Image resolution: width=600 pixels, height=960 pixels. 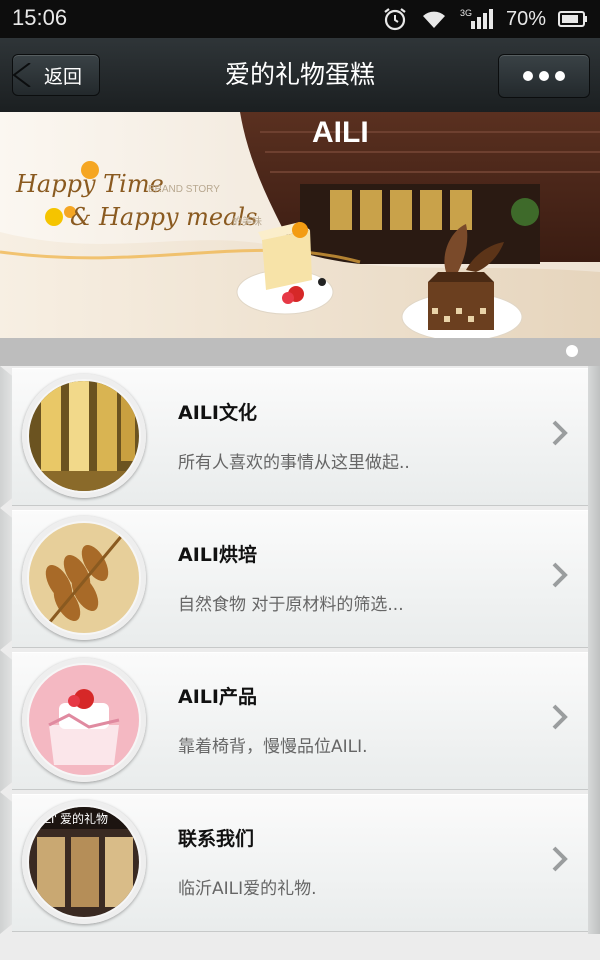 I want to click on banner-small-text-1: BRAND STORY, so click(x=184, y=189).